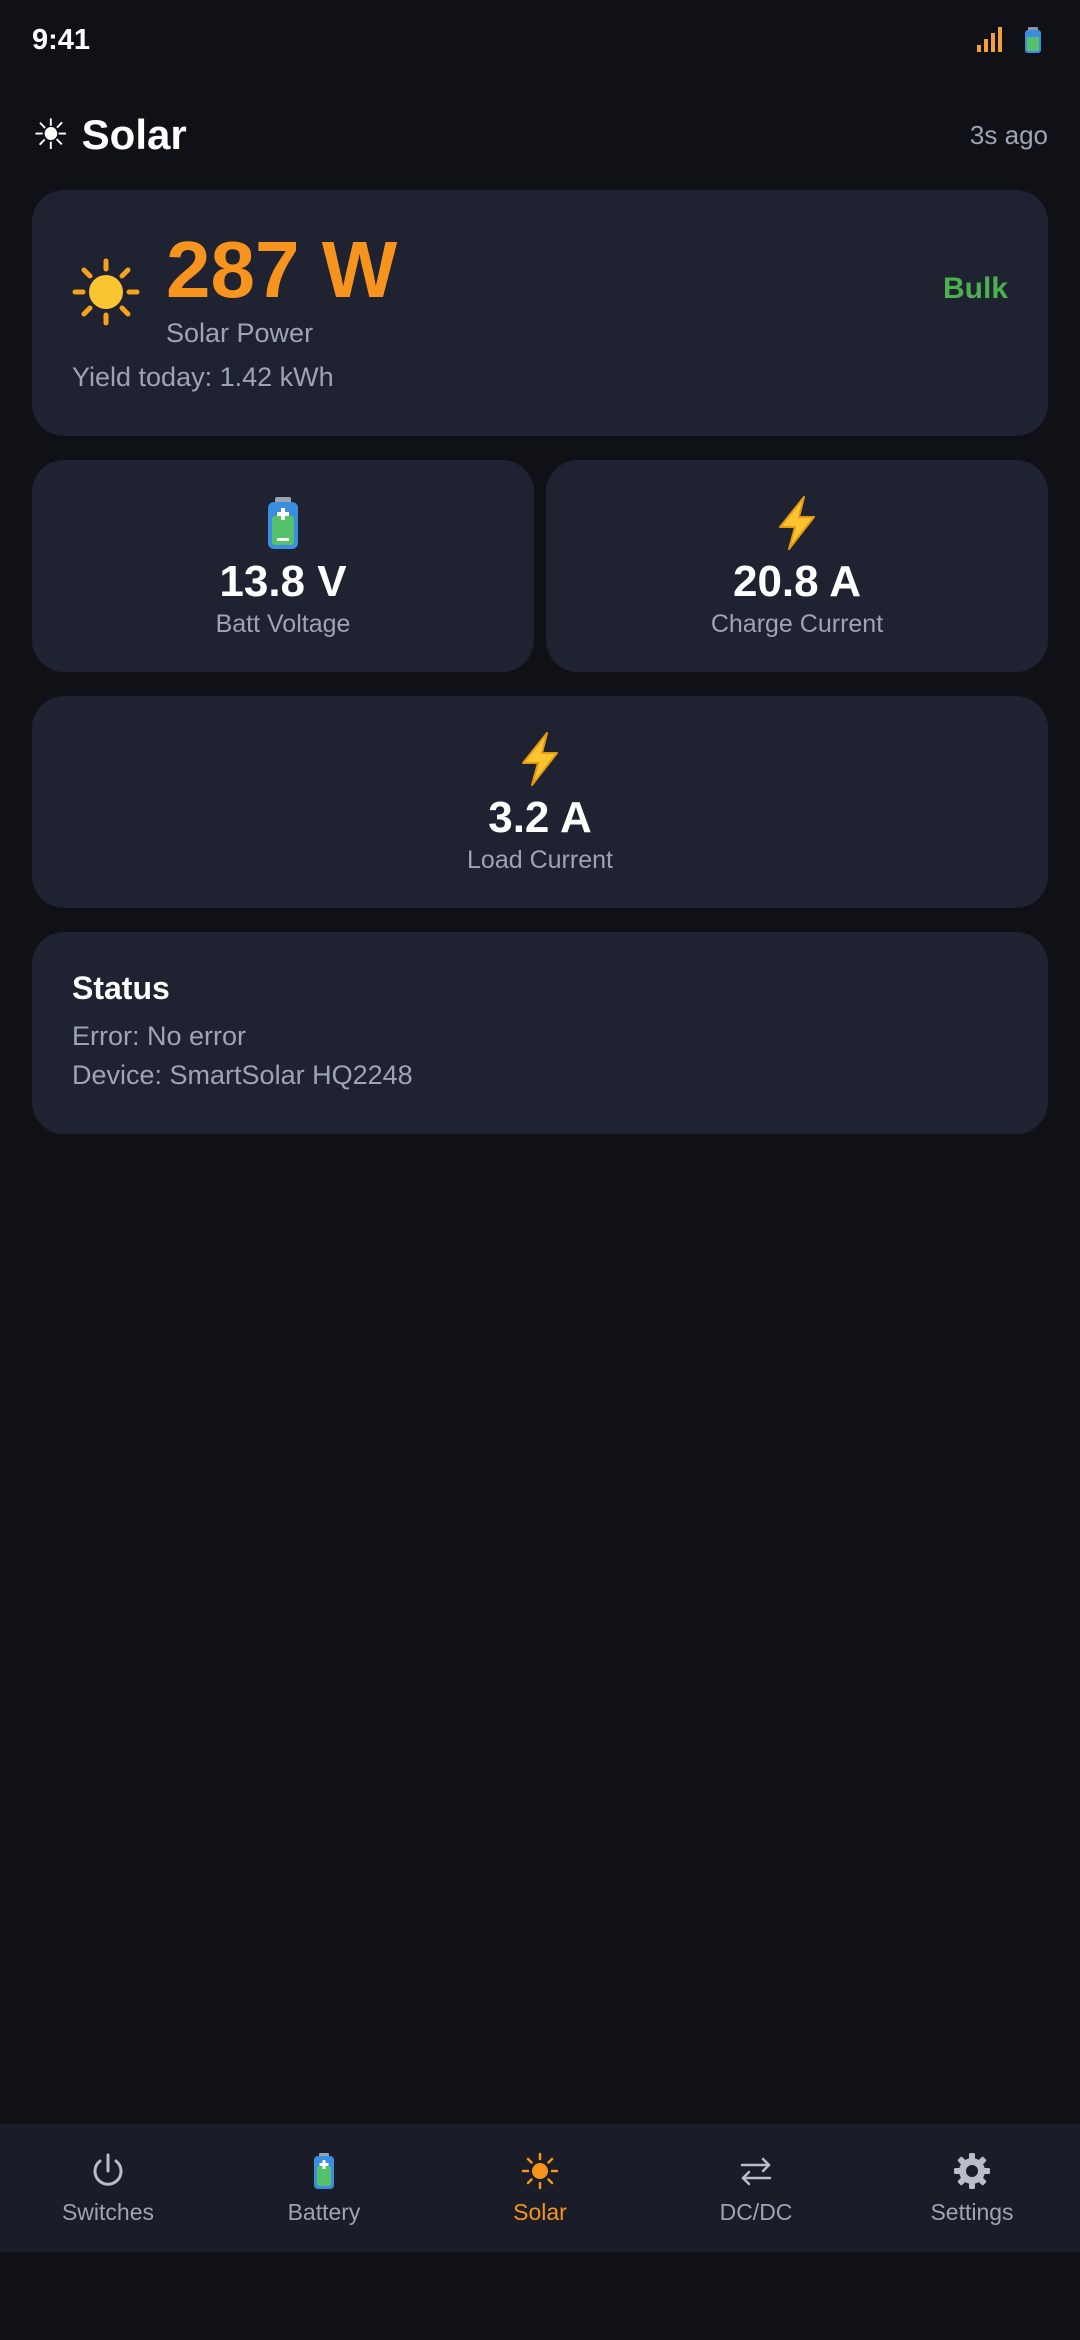  I want to click on power-text: 287 W Solar Power, so click(281, 289).